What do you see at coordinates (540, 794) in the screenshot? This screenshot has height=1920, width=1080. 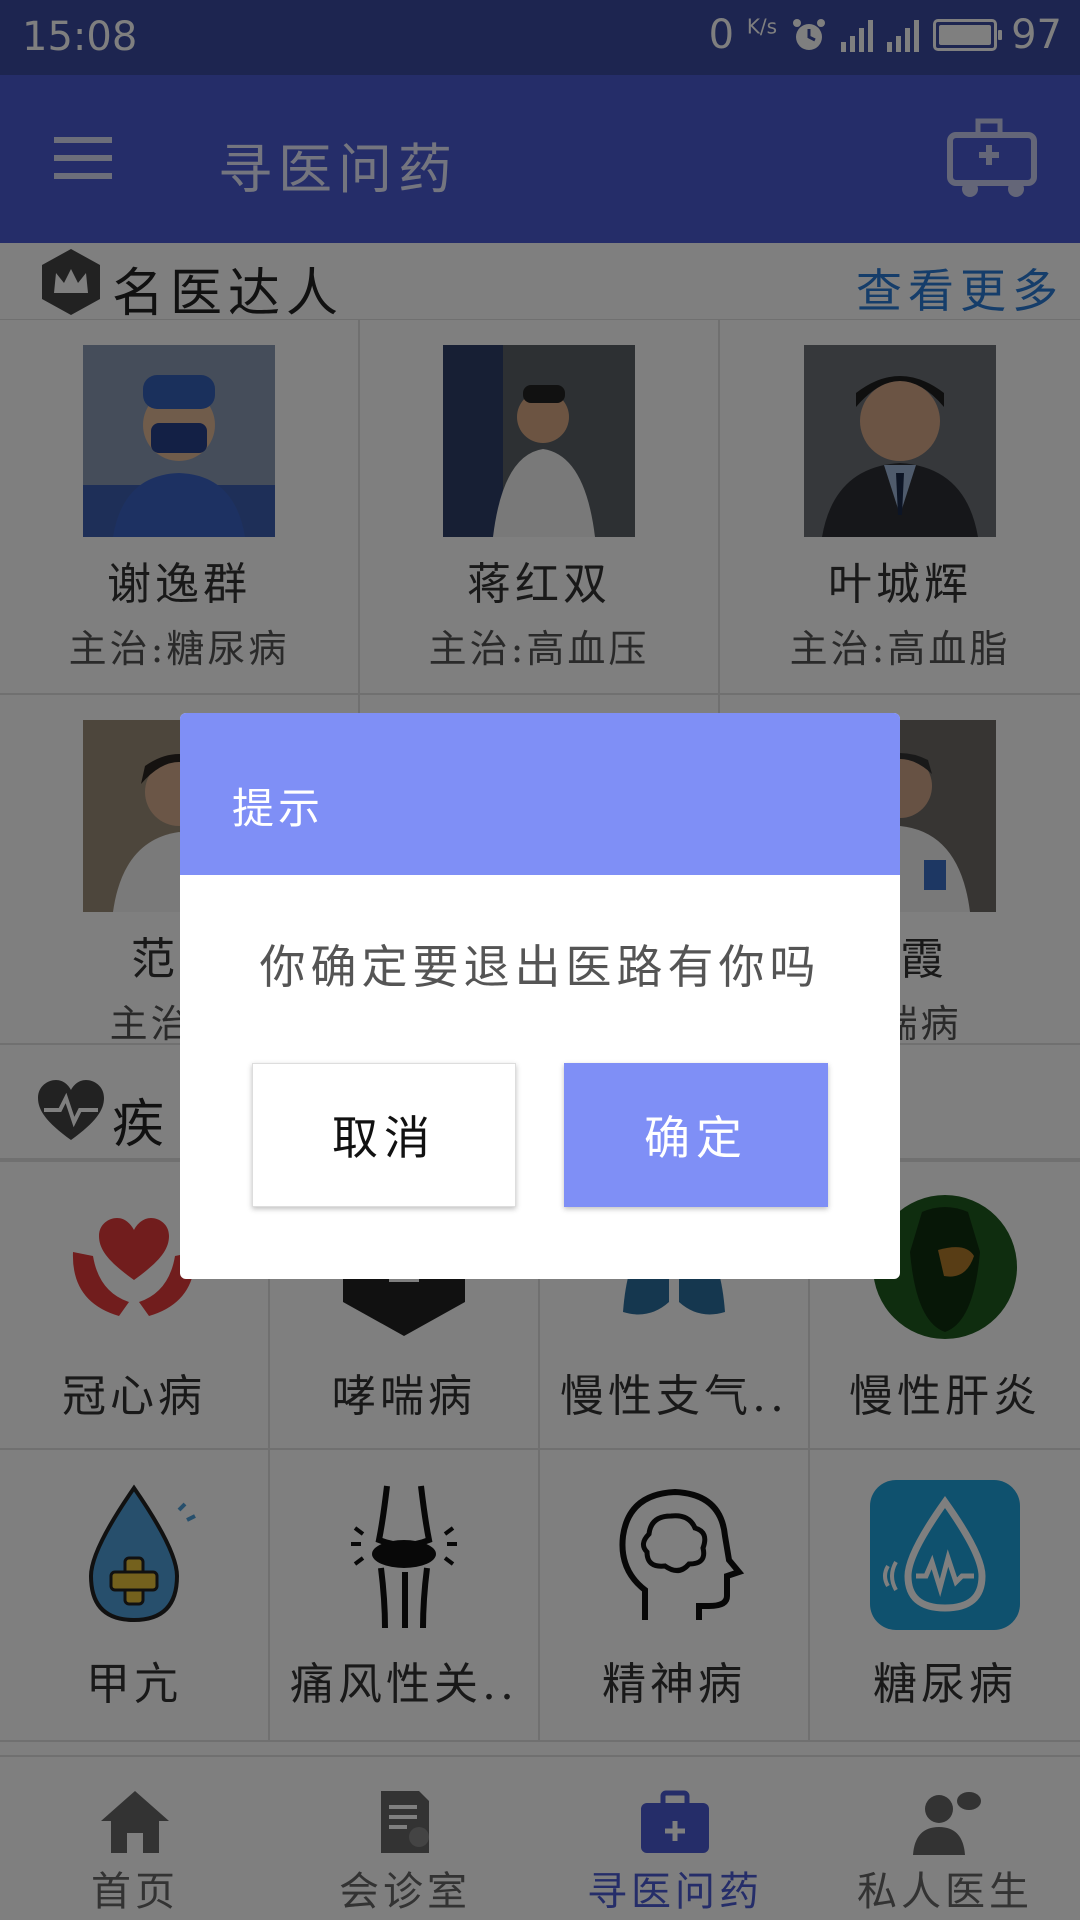 I see `dialog-header: 提示` at bounding box center [540, 794].